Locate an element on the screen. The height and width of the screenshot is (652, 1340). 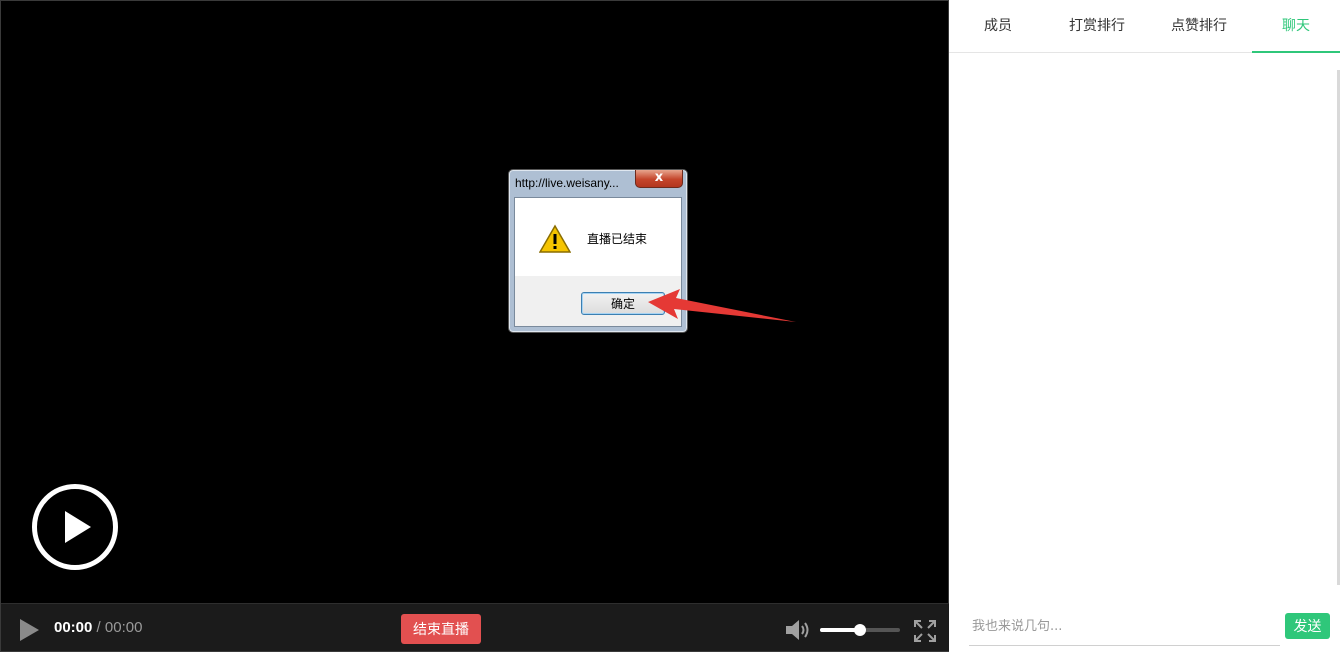
volume-slider is located at coordinates (860, 630).